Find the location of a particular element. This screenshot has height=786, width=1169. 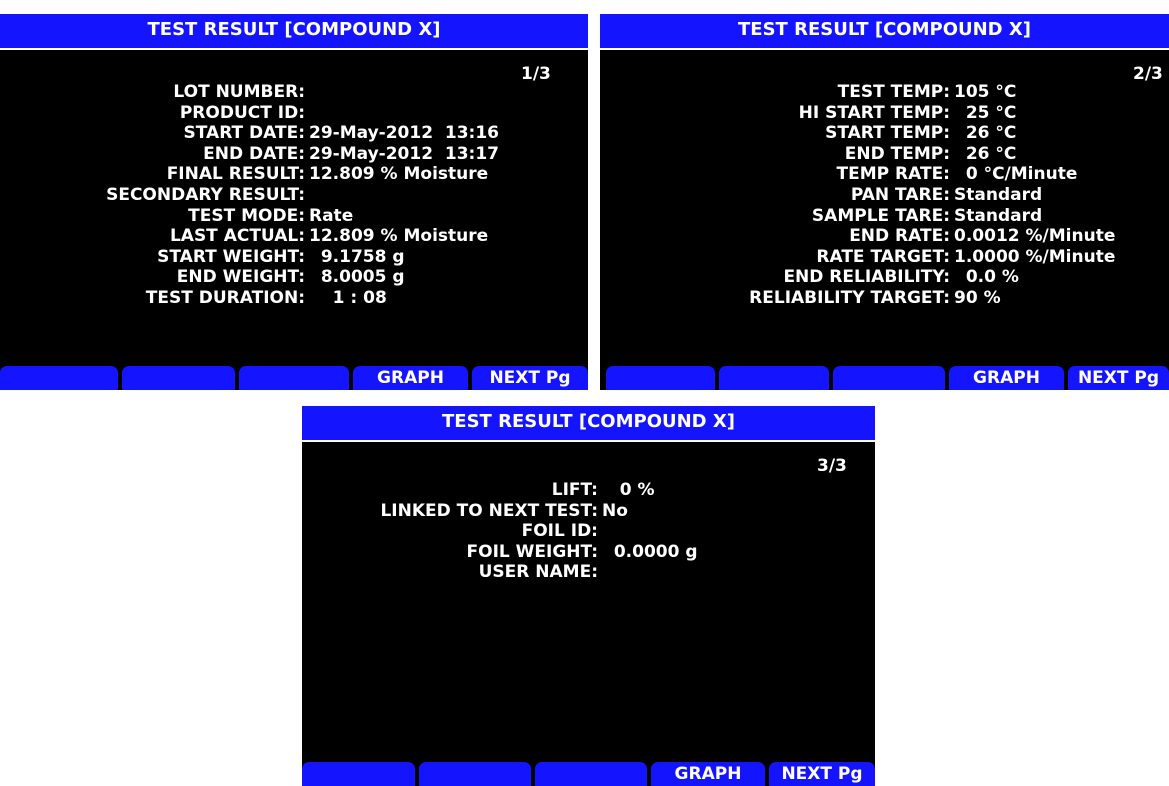

field-row: FINAL RESULT: 12.809 % Moisture is located at coordinates (294, 174).